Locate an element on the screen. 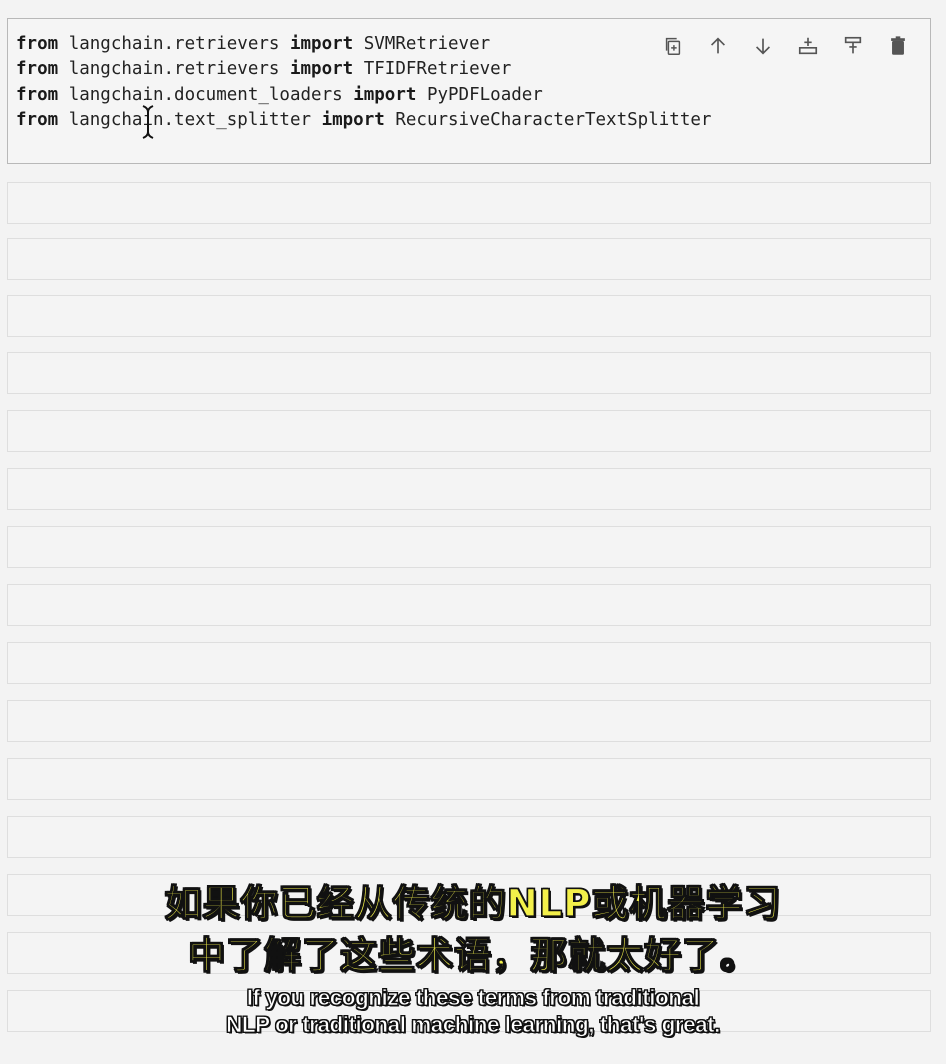 This screenshot has height=1064, width=946. module-name: langchain.document_loaders is located at coordinates (205, 94).